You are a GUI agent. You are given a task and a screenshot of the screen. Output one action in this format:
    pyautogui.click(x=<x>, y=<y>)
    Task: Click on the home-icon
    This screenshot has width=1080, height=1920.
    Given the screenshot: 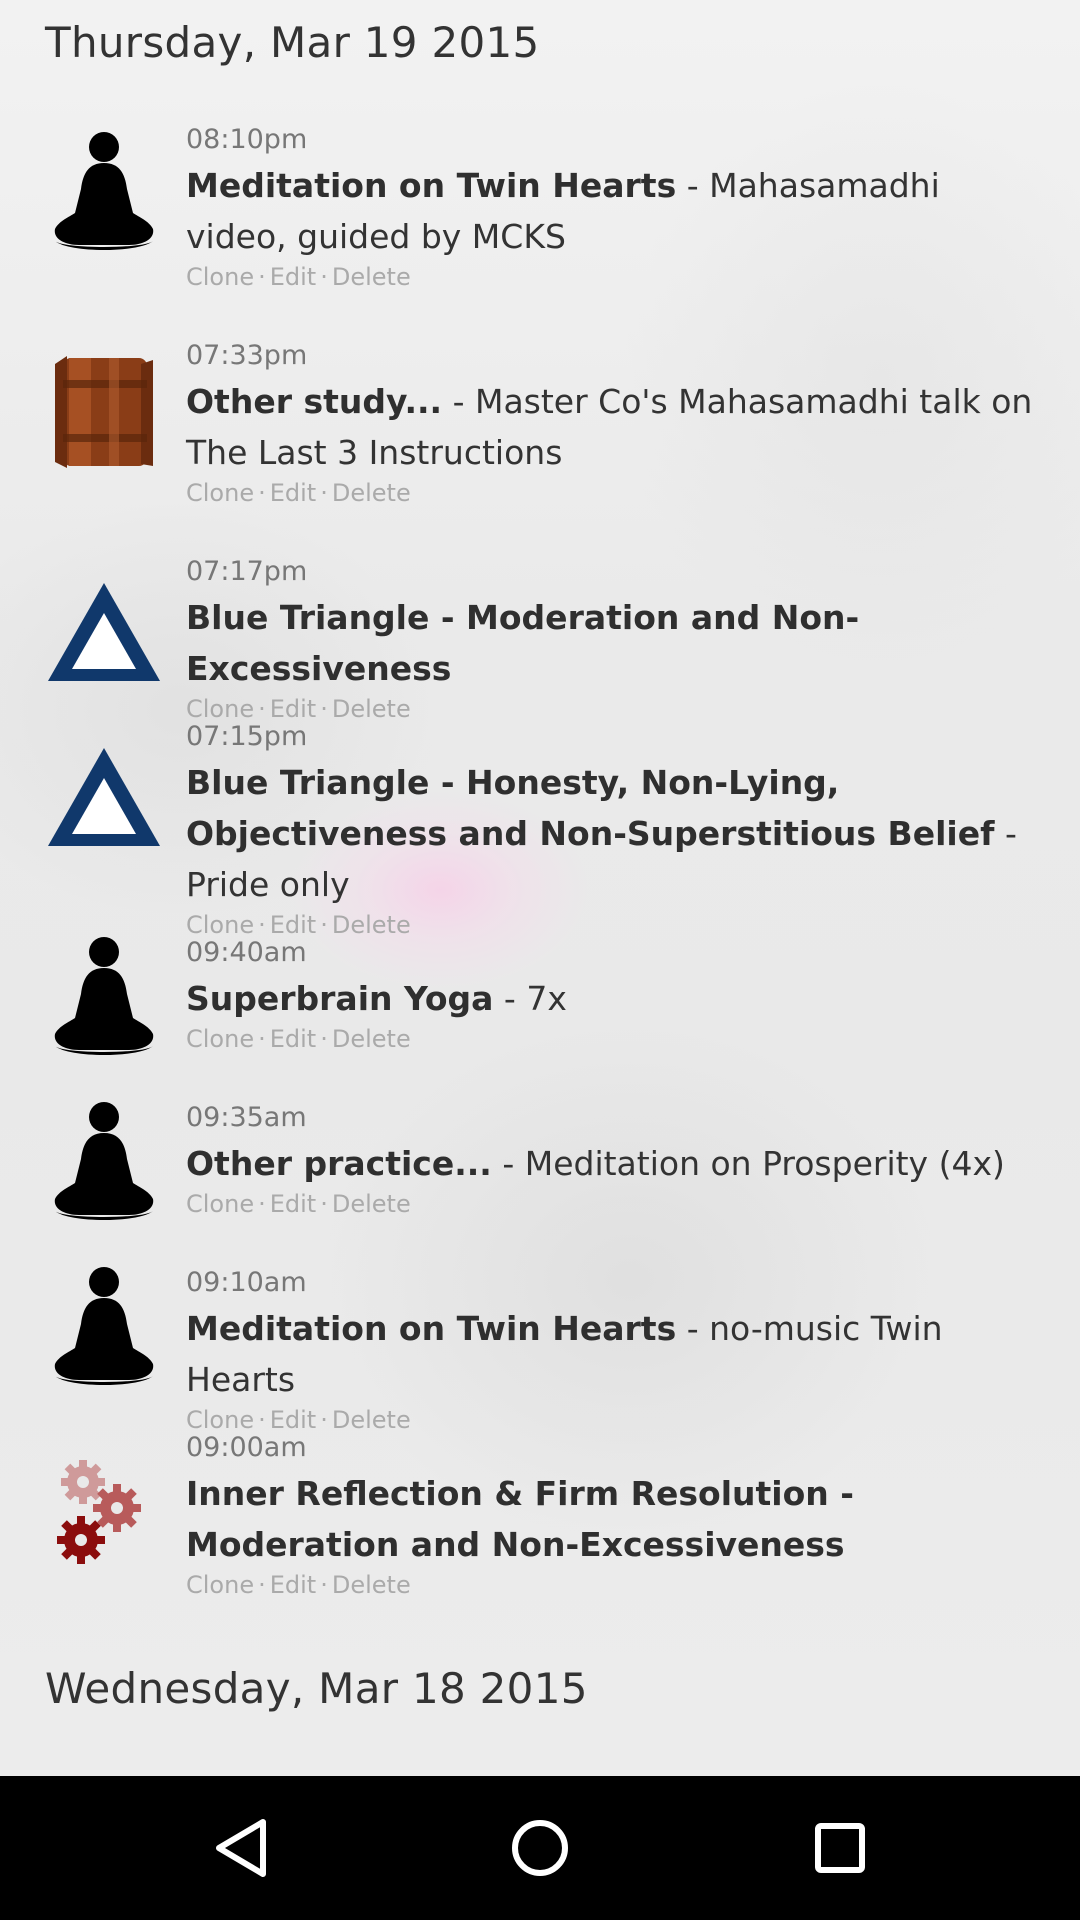 What is the action you would take?
    pyautogui.click(x=540, y=1848)
    